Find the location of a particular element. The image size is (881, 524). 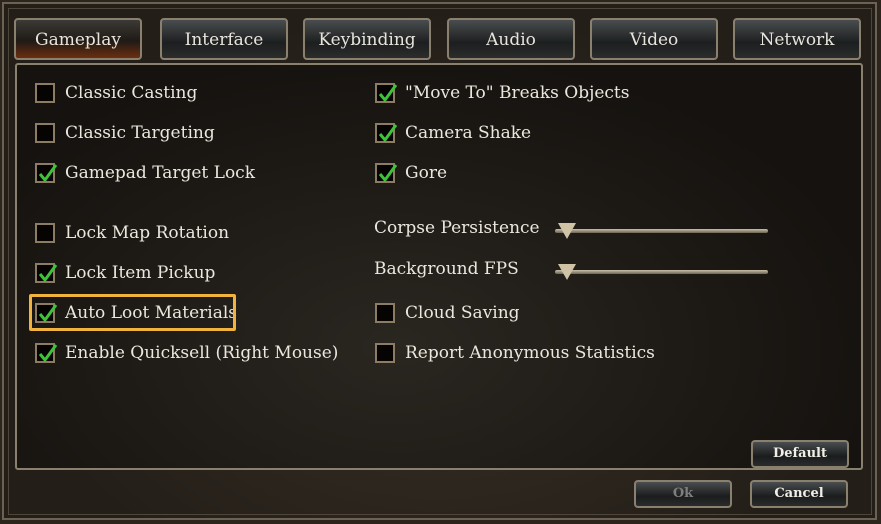

checkbox-label: Classic Targeting is located at coordinates (140, 133).